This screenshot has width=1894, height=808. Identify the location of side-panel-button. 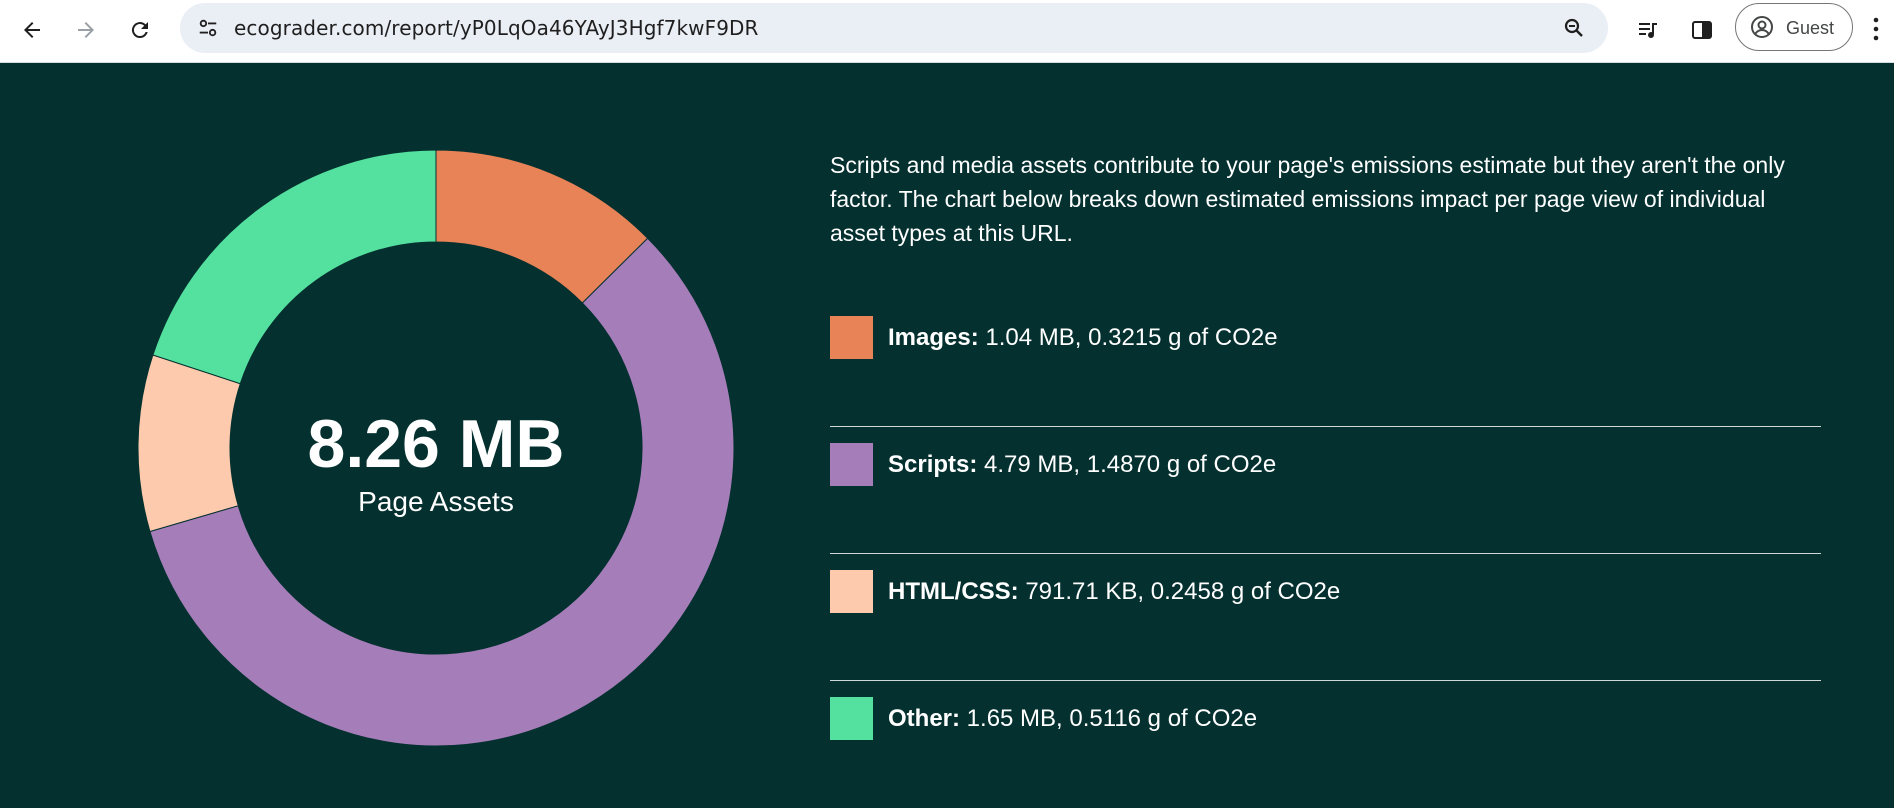
(1702, 30).